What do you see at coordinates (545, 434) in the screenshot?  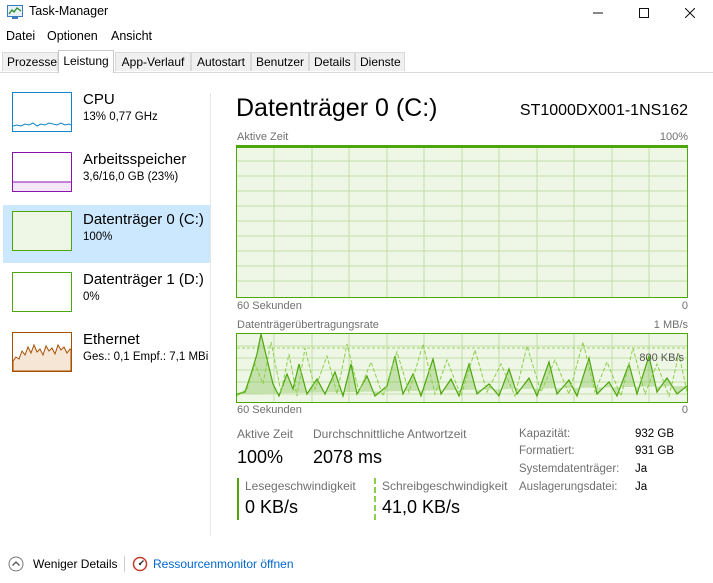 I see `capacity-label: Kapazität:` at bounding box center [545, 434].